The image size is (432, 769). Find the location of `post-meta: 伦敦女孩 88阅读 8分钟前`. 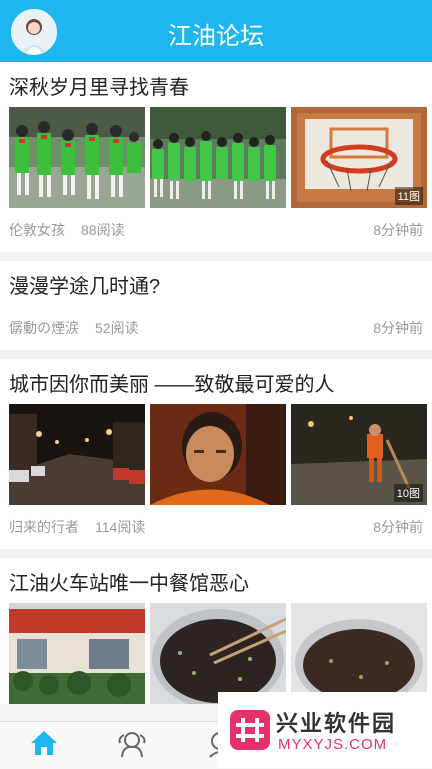

post-meta: 伦敦女孩 88阅读 8分钟前 is located at coordinates (216, 230).